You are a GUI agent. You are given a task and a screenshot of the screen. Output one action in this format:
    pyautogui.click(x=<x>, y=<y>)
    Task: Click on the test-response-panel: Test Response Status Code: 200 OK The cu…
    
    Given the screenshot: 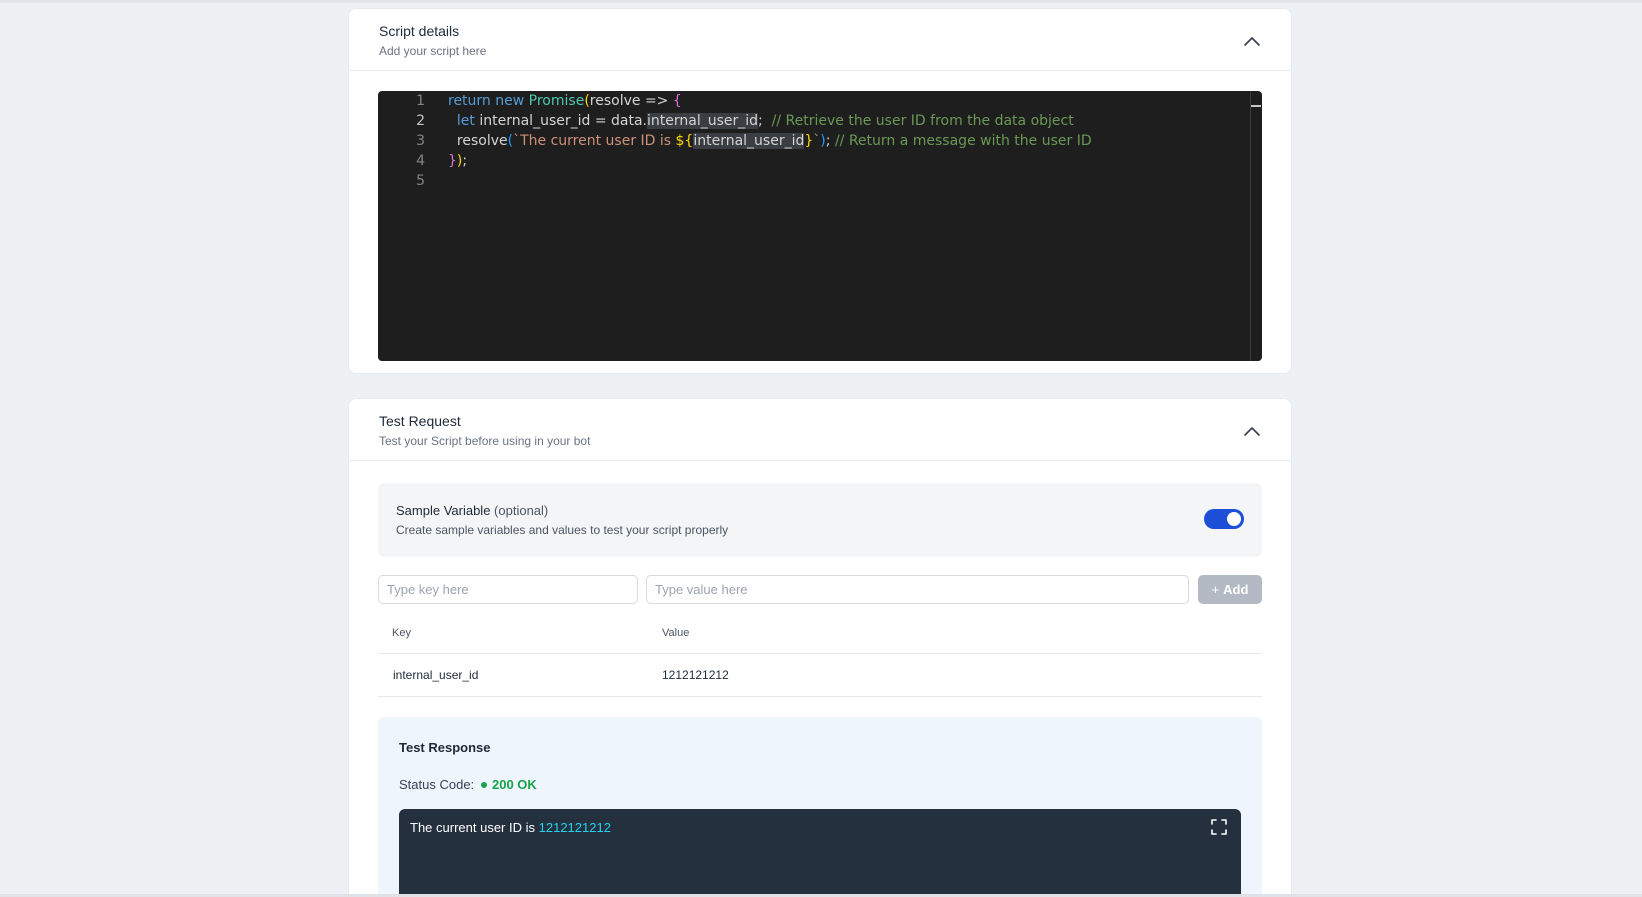 What is the action you would take?
    pyautogui.click(x=820, y=807)
    